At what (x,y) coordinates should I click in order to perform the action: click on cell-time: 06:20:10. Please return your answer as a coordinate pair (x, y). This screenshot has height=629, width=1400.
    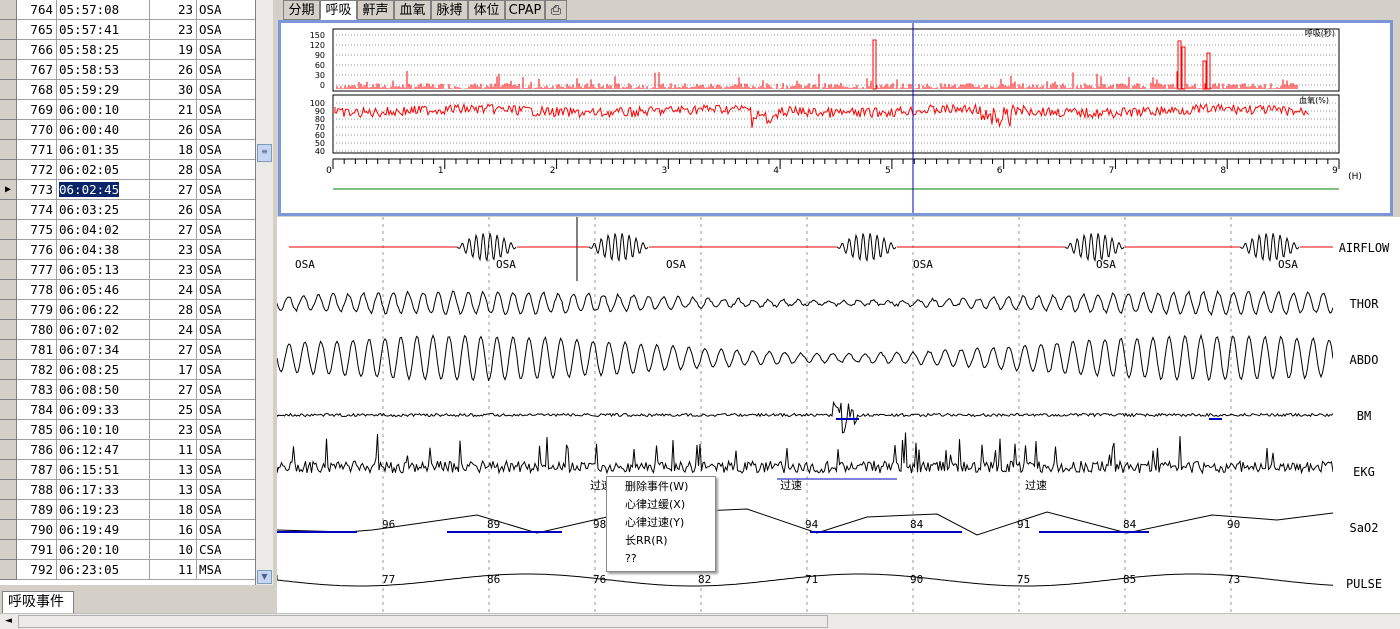
    Looking at the image, I should click on (103, 550).